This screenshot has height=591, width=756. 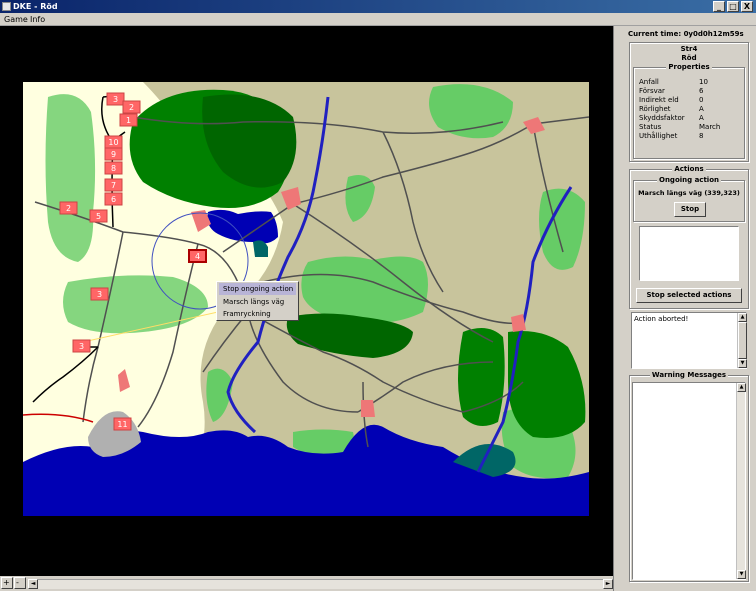 I want to click on unit-marker: 1, so click(x=128, y=120).